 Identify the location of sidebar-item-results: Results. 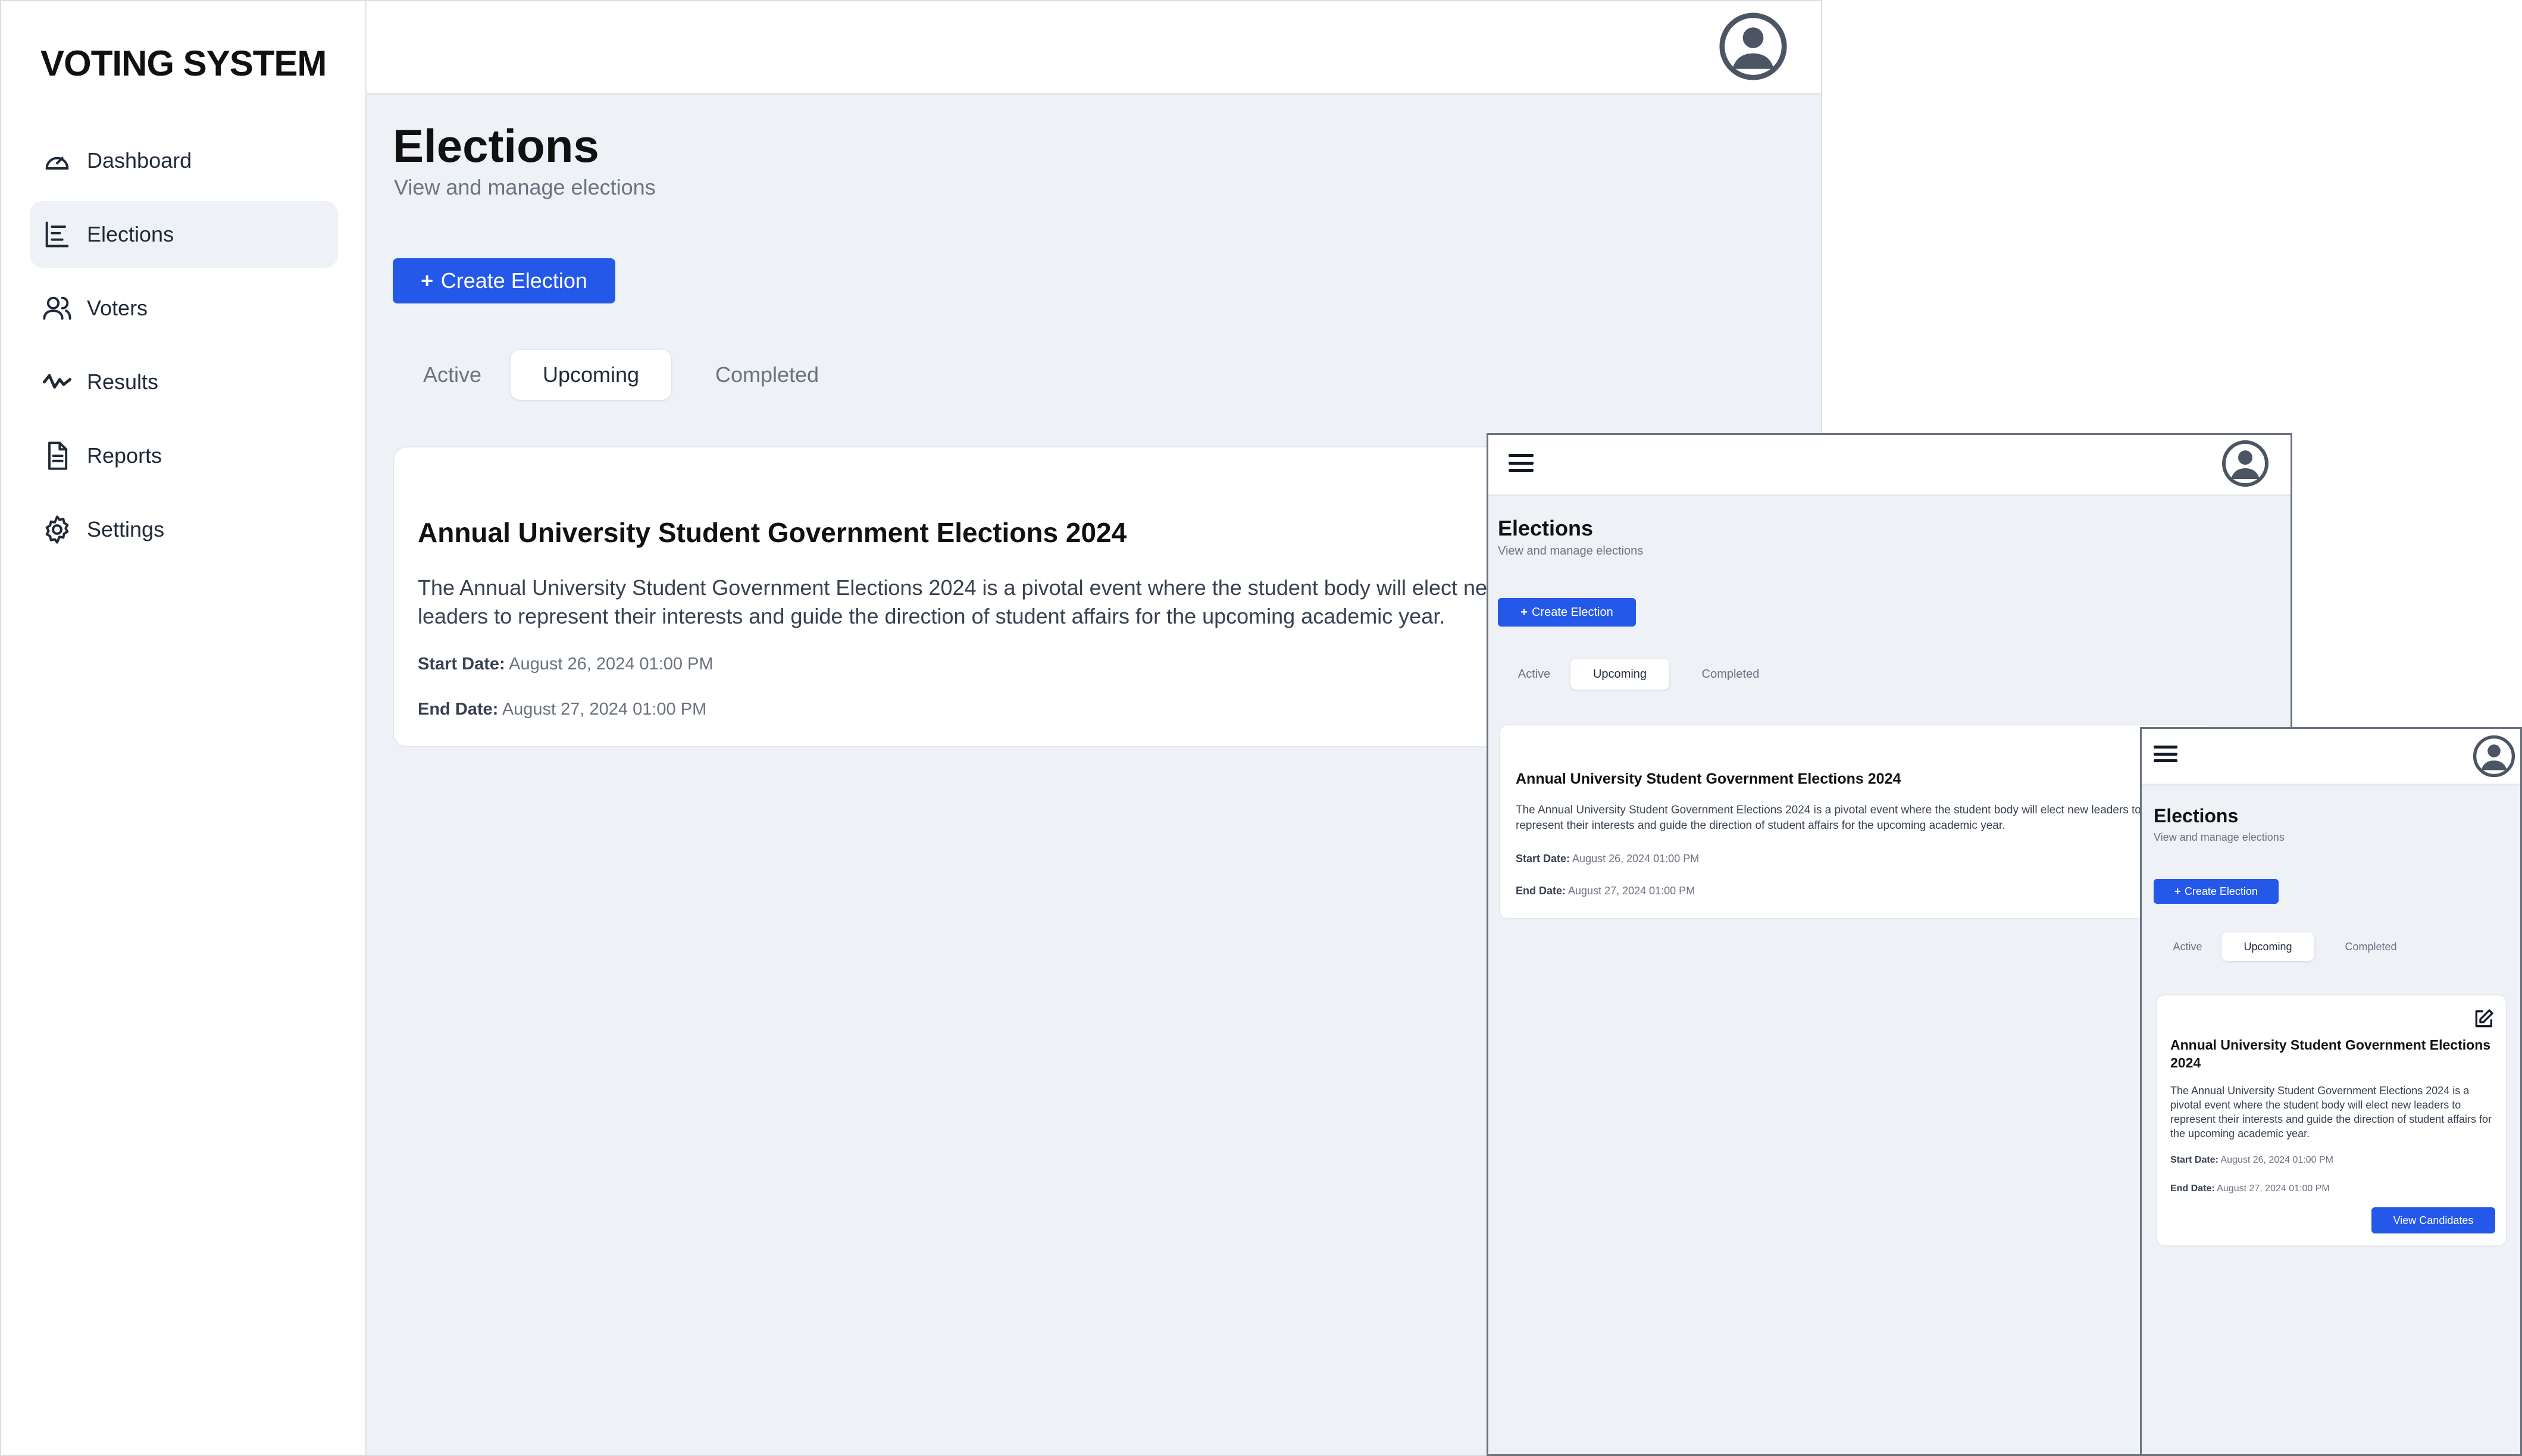
(184, 382).